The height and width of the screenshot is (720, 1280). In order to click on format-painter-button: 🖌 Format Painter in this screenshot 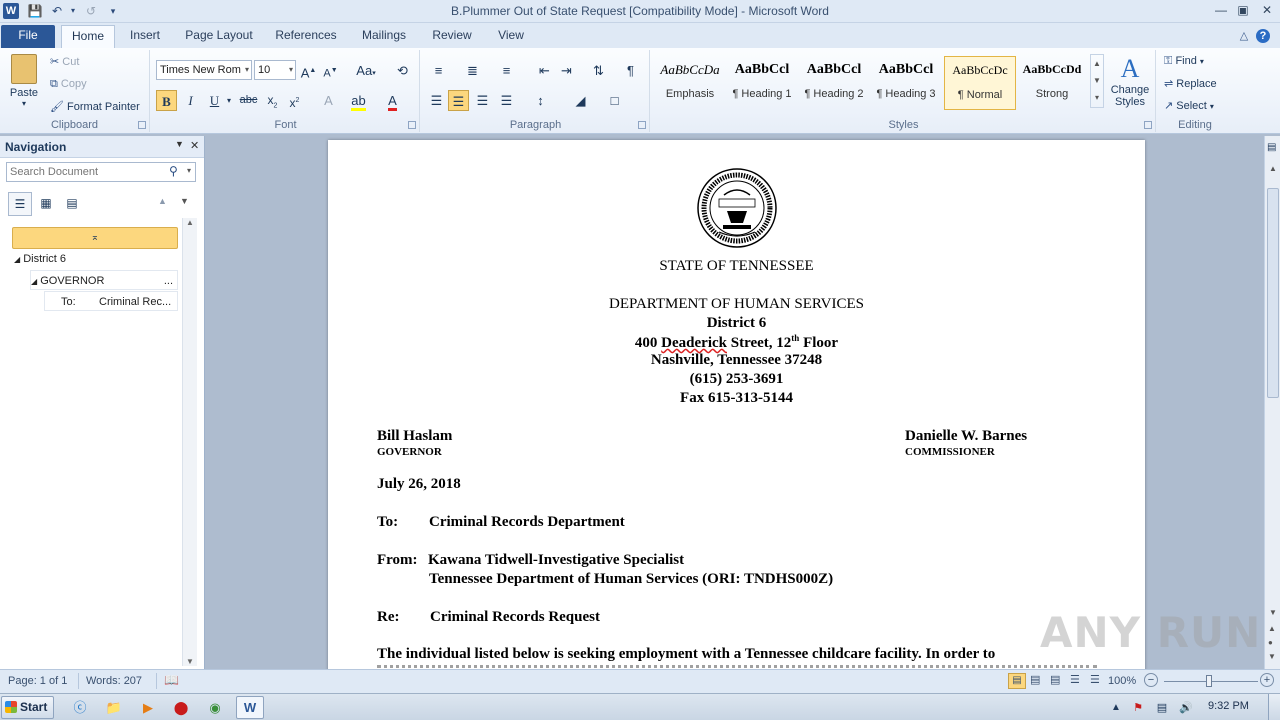, I will do `click(95, 106)`.